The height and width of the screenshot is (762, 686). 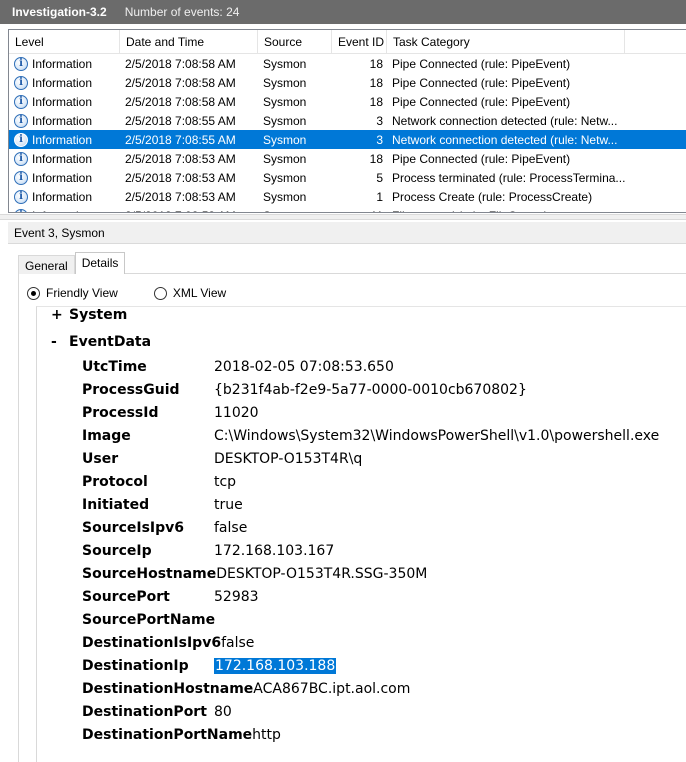 I want to click on column-header-task-category: Task Category, so click(x=506, y=41).